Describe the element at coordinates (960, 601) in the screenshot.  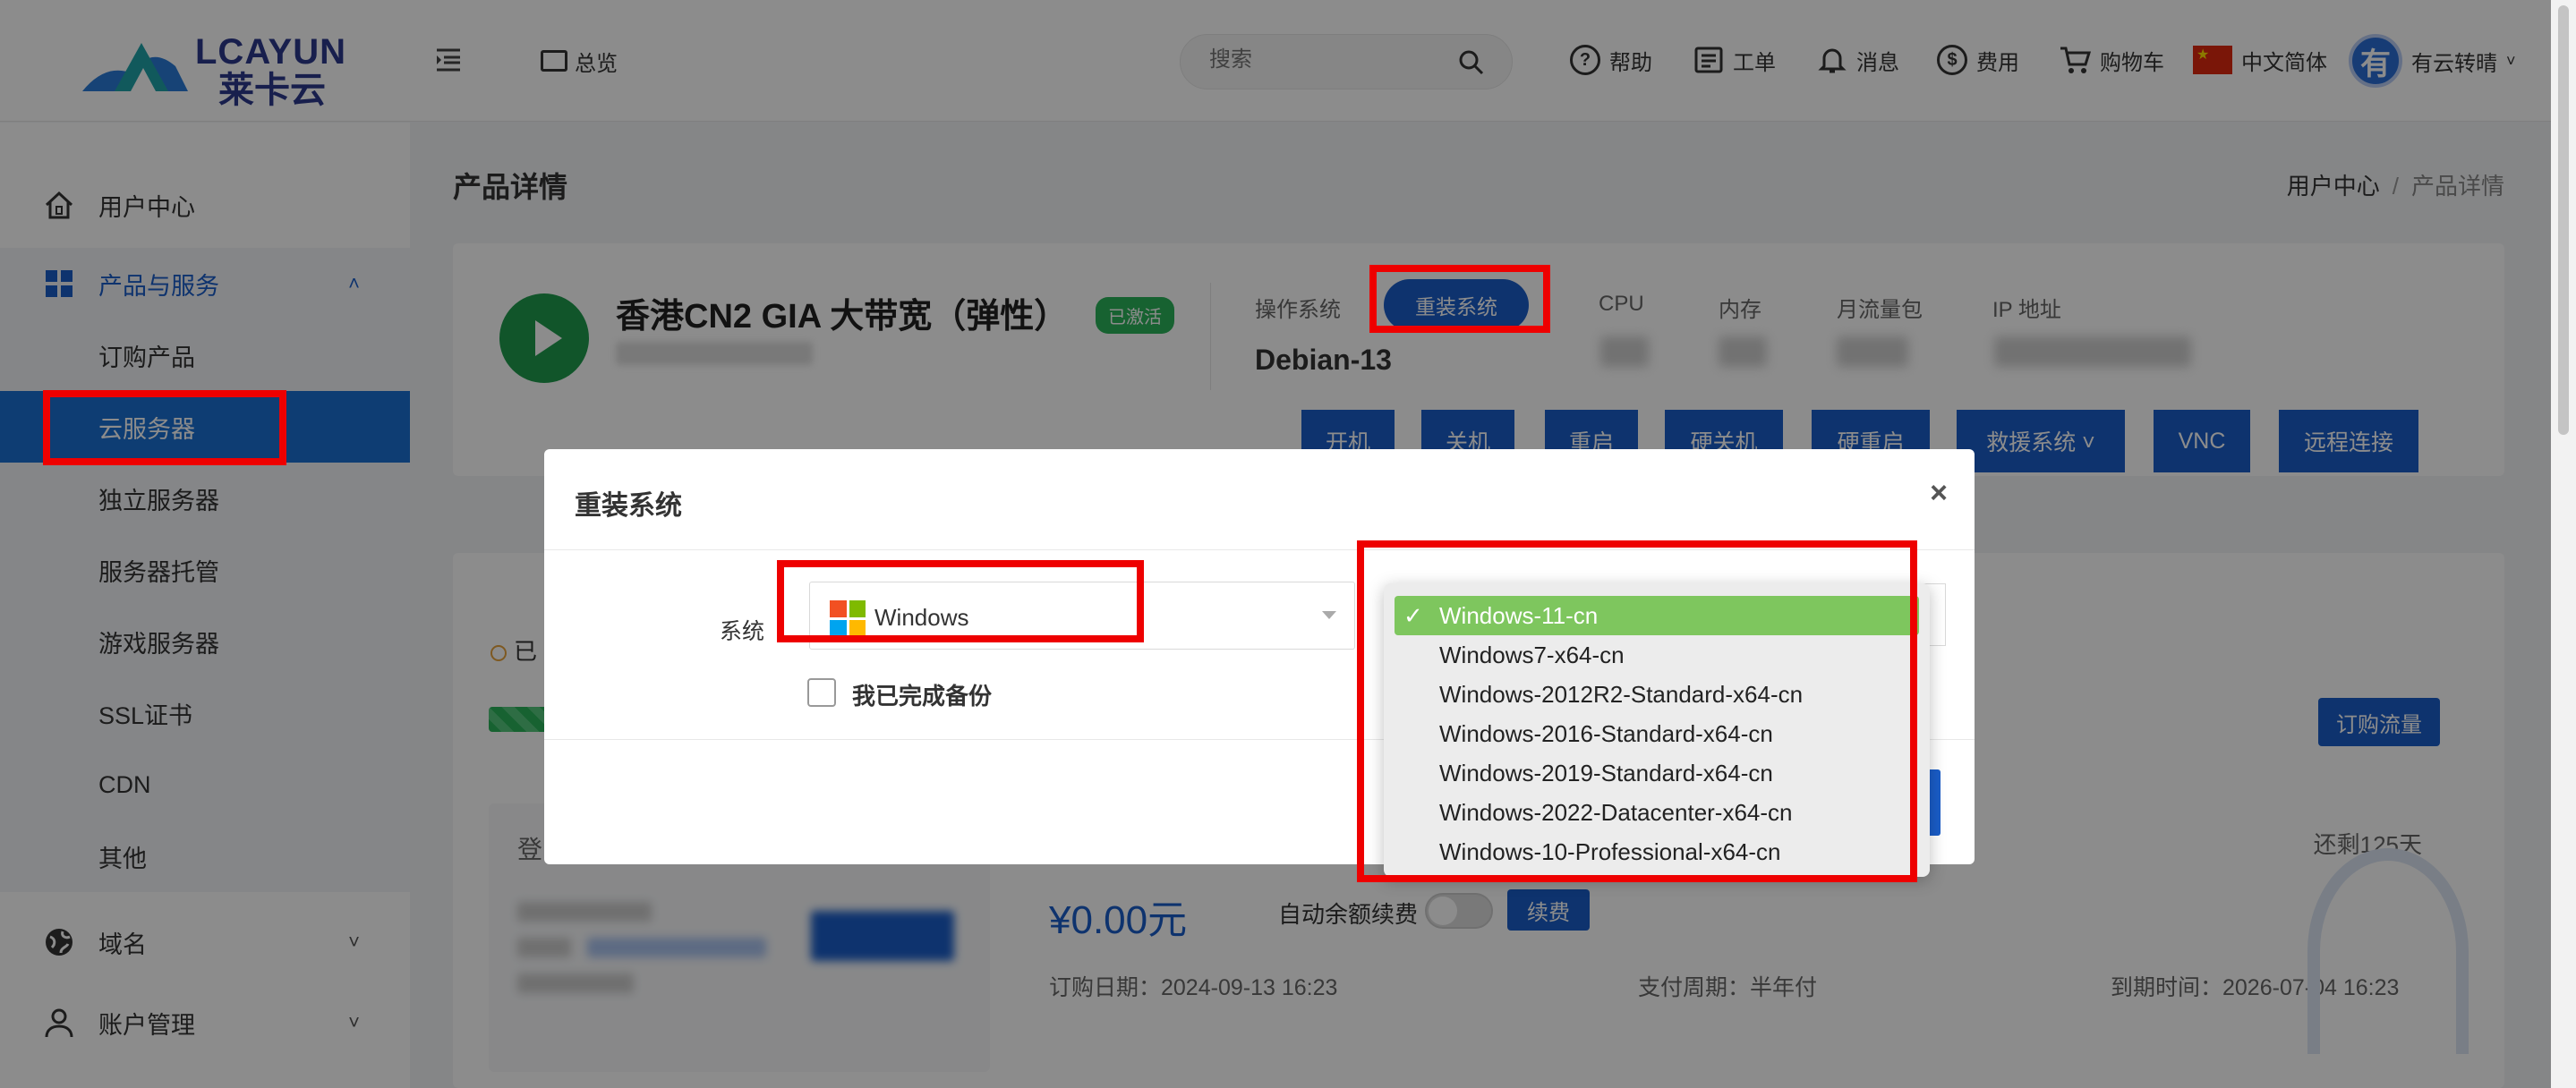
I see `annotation-box-os-family` at that location.